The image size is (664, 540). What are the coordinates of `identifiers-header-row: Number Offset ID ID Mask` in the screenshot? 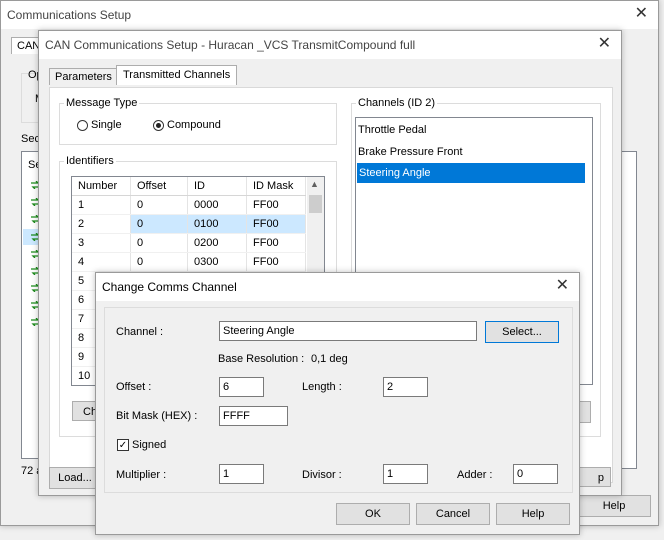 It's located at (189, 186).